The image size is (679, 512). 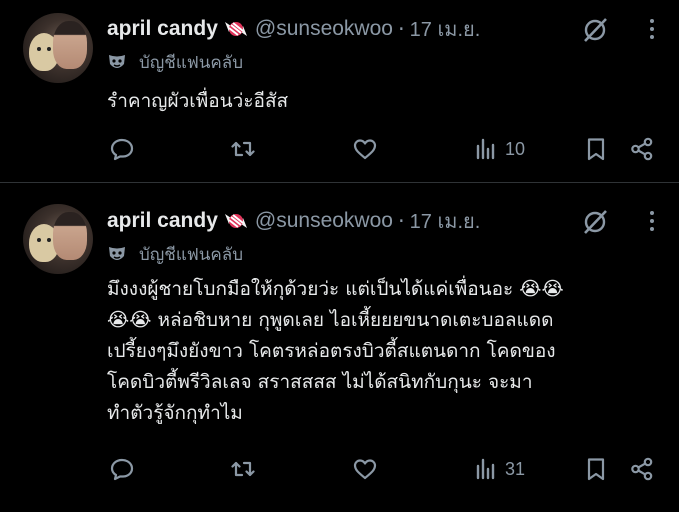 I want to click on action-bar: 31, so click(x=384, y=469).